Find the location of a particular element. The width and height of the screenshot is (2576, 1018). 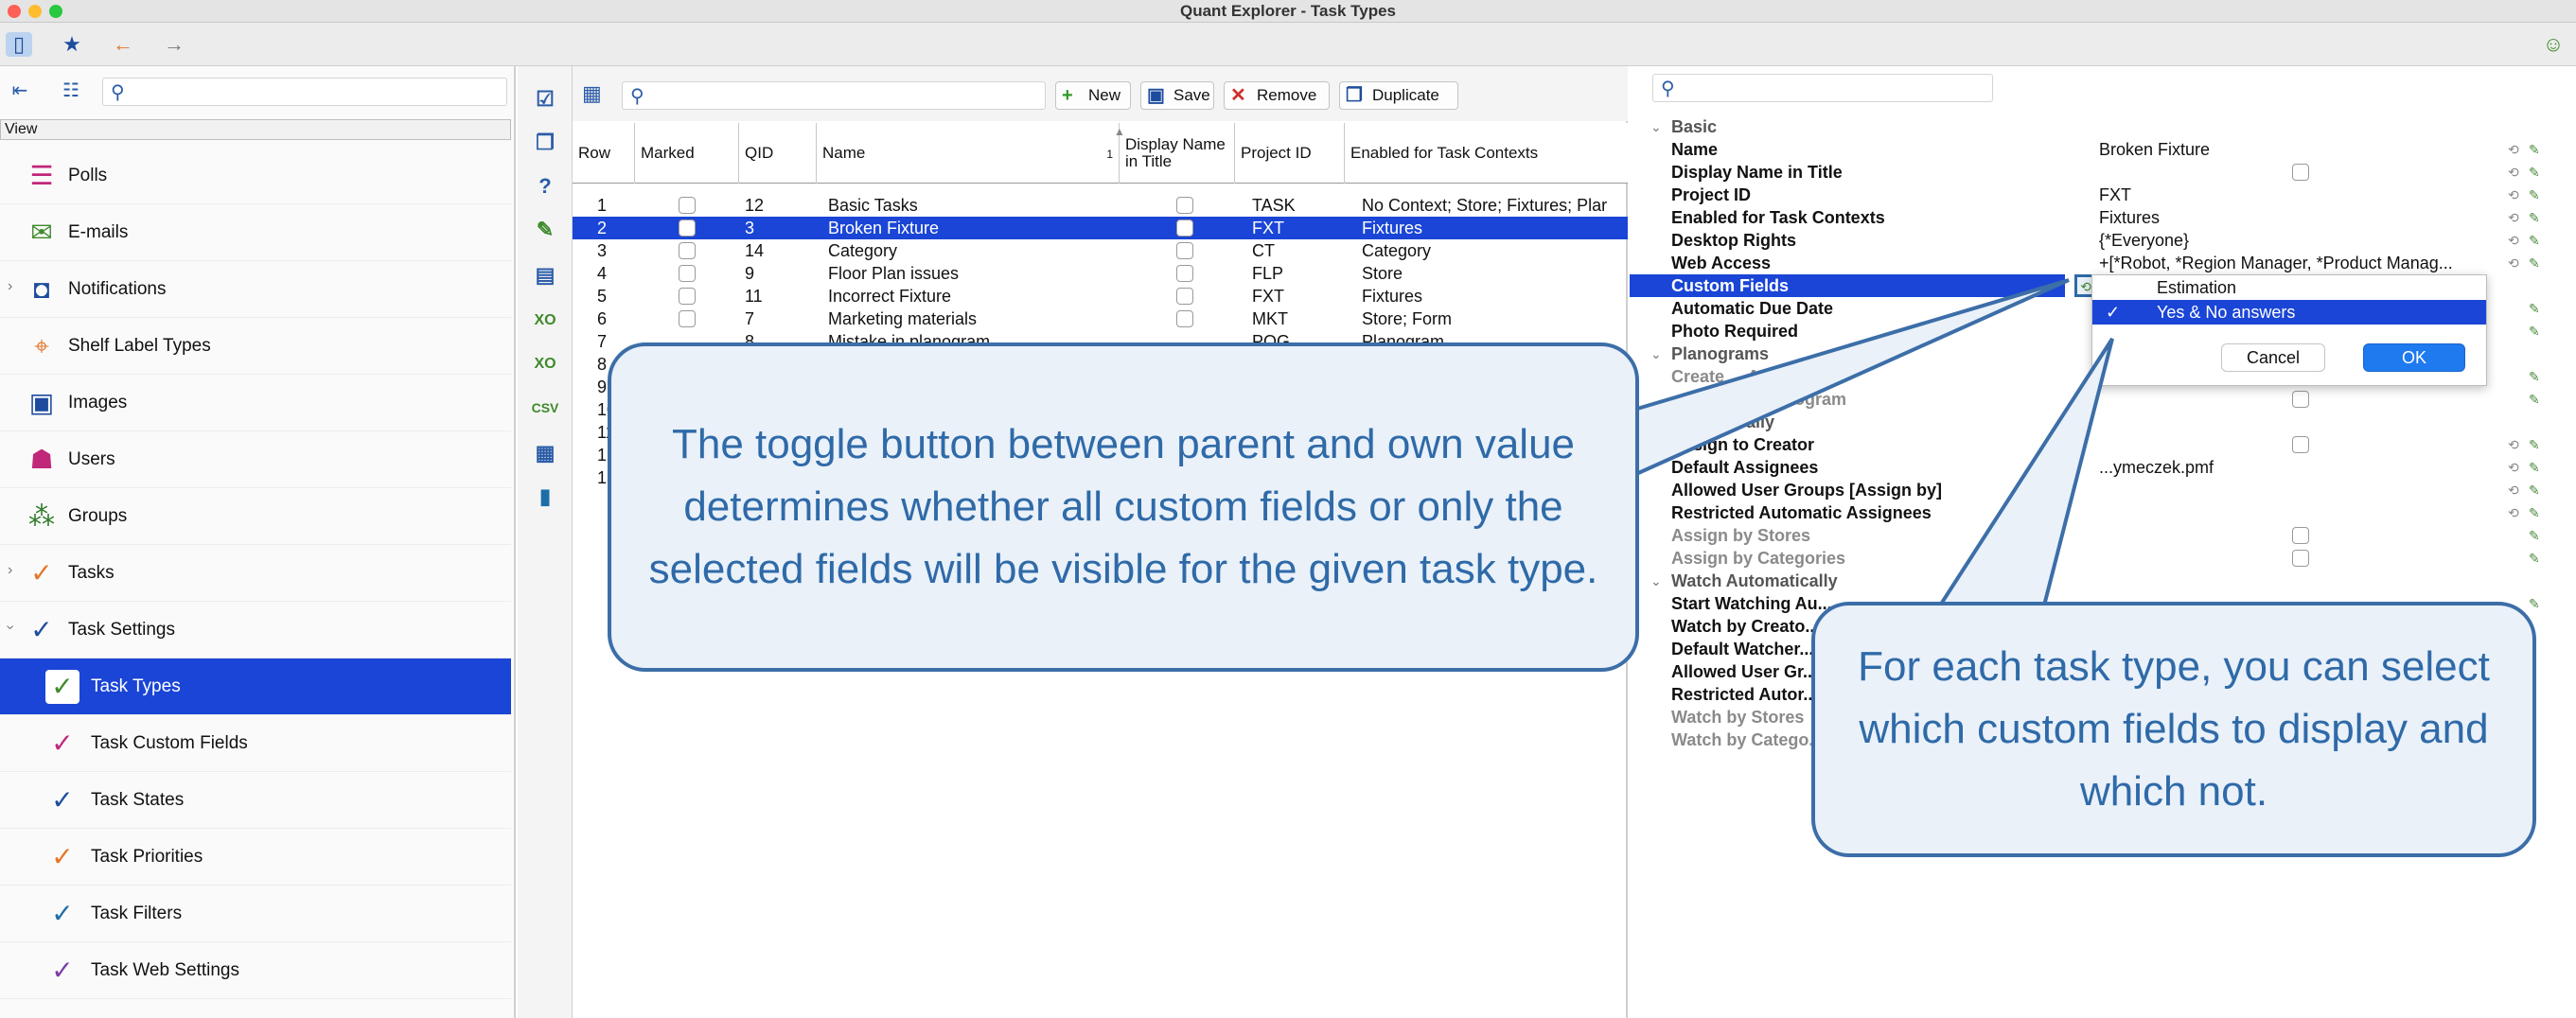

grid-icon: ▦ is located at coordinates (592, 93).